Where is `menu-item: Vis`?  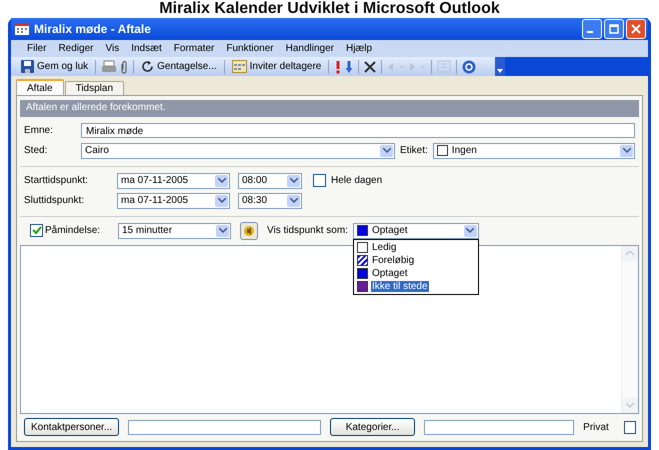 menu-item: Vis is located at coordinates (112, 48).